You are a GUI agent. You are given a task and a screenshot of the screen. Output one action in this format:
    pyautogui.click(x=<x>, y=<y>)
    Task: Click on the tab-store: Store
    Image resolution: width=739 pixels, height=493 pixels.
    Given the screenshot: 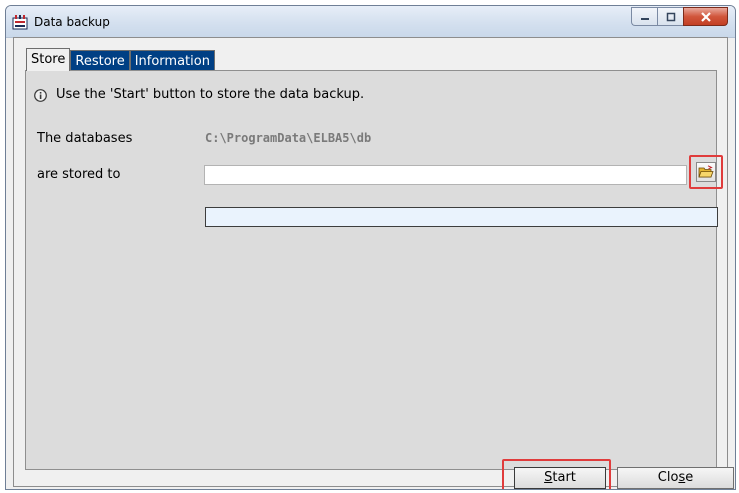 What is the action you would take?
    pyautogui.click(x=48, y=59)
    